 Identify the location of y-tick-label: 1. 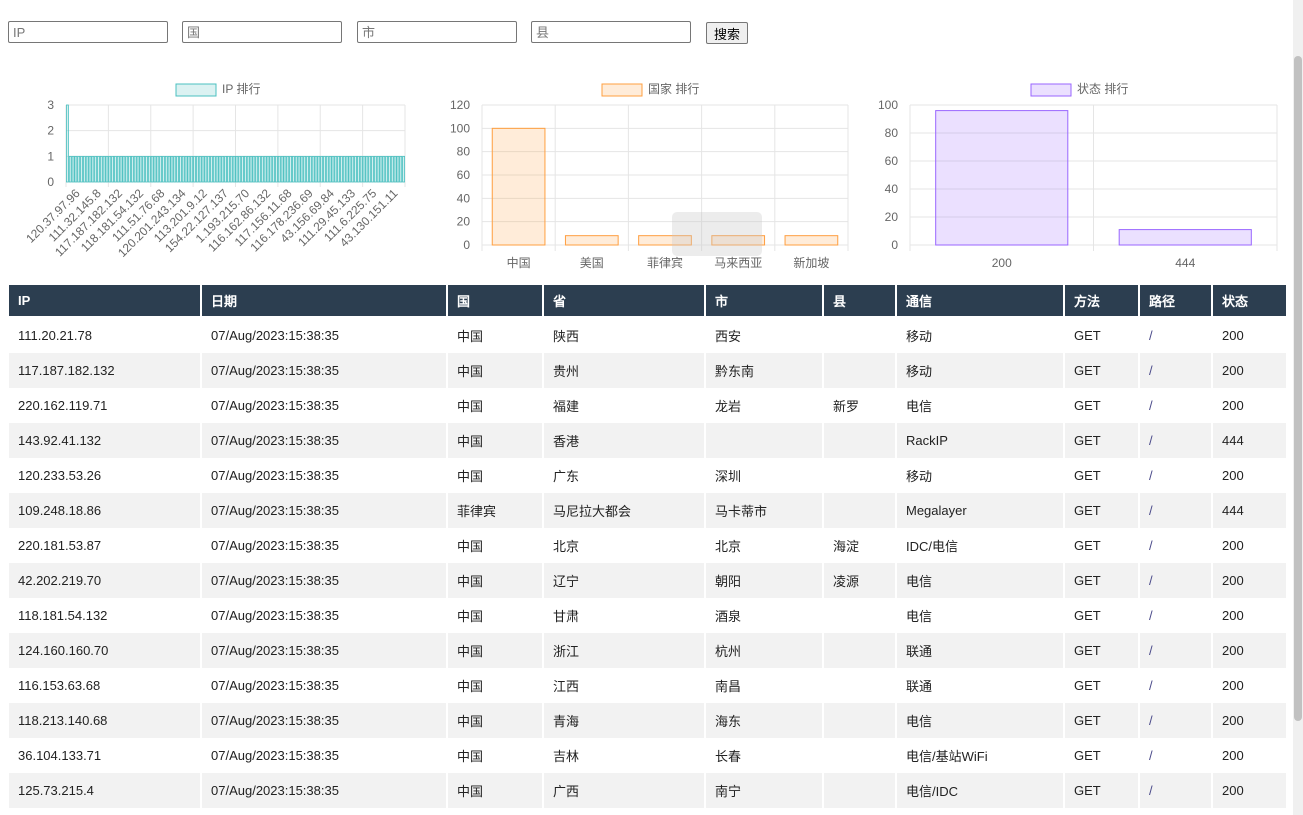
(50, 156).